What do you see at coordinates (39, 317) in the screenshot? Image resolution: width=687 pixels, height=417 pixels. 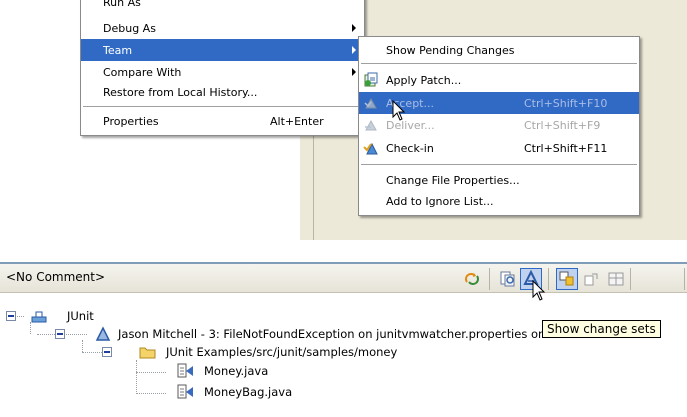 I see `repository-icon` at bounding box center [39, 317].